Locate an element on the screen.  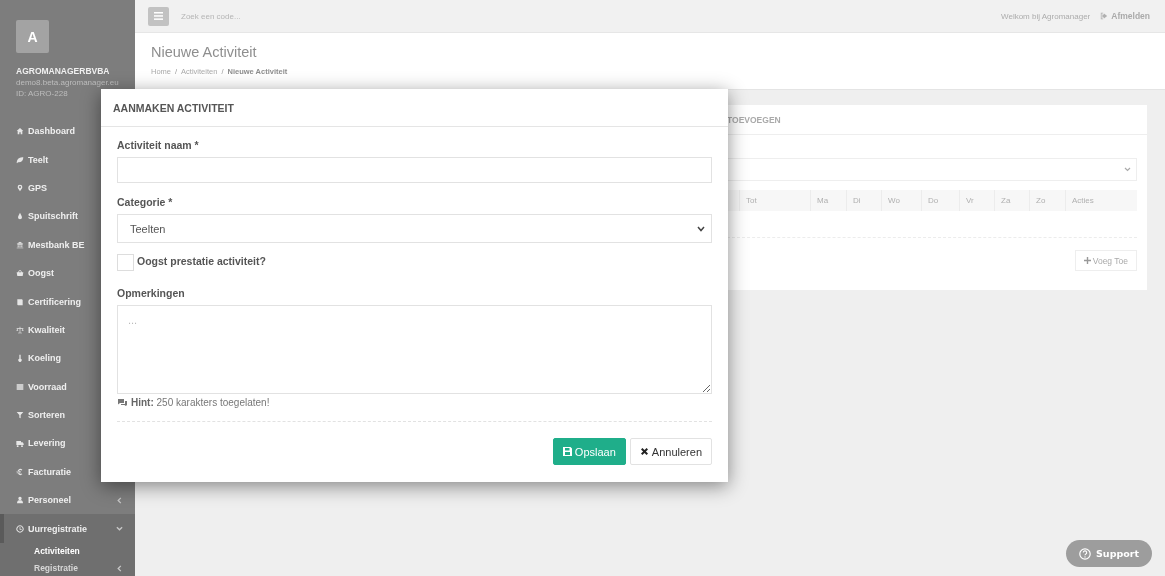
save-button: Opslaan is located at coordinates (589, 451).